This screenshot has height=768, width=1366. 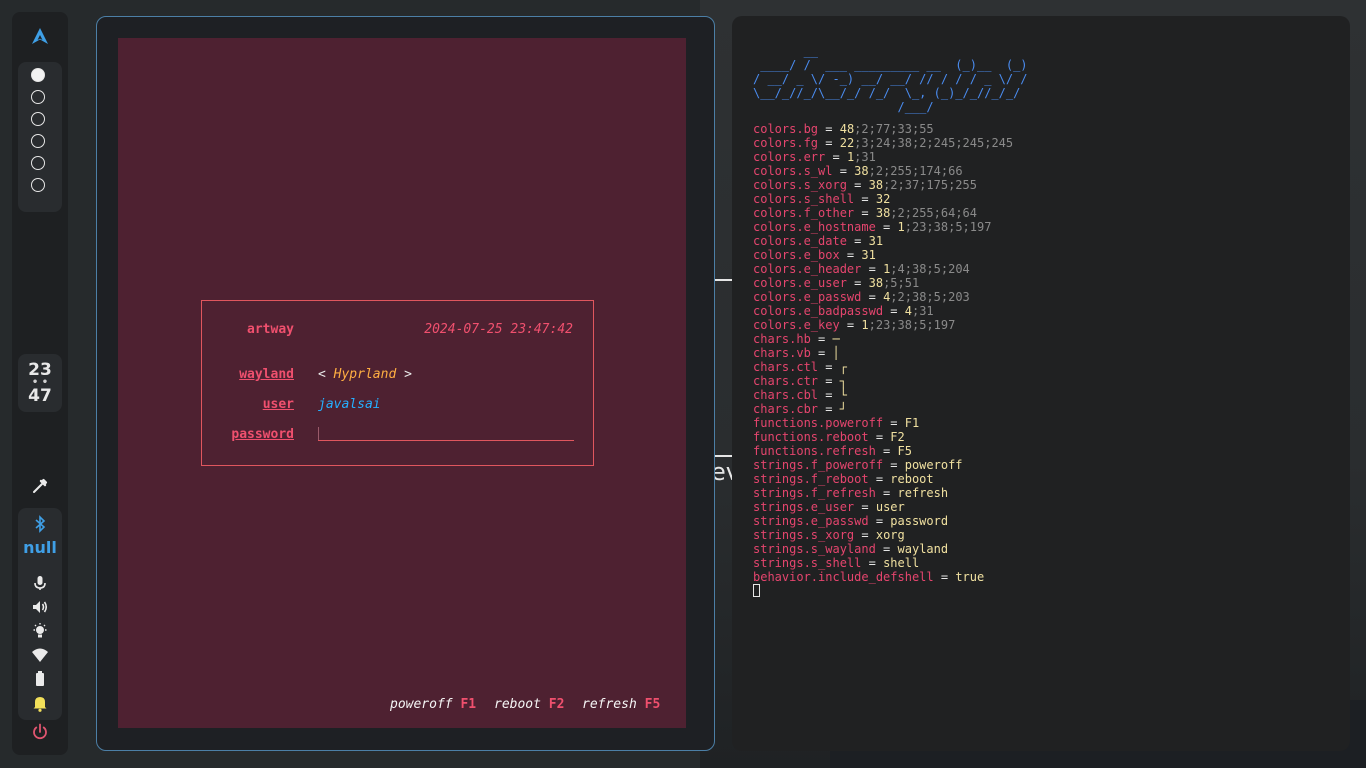 What do you see at coordinates (930, 297) in the screenshot?
I see `config-value-rest: ;2;38;5;203` at bounding box center [930, 297].